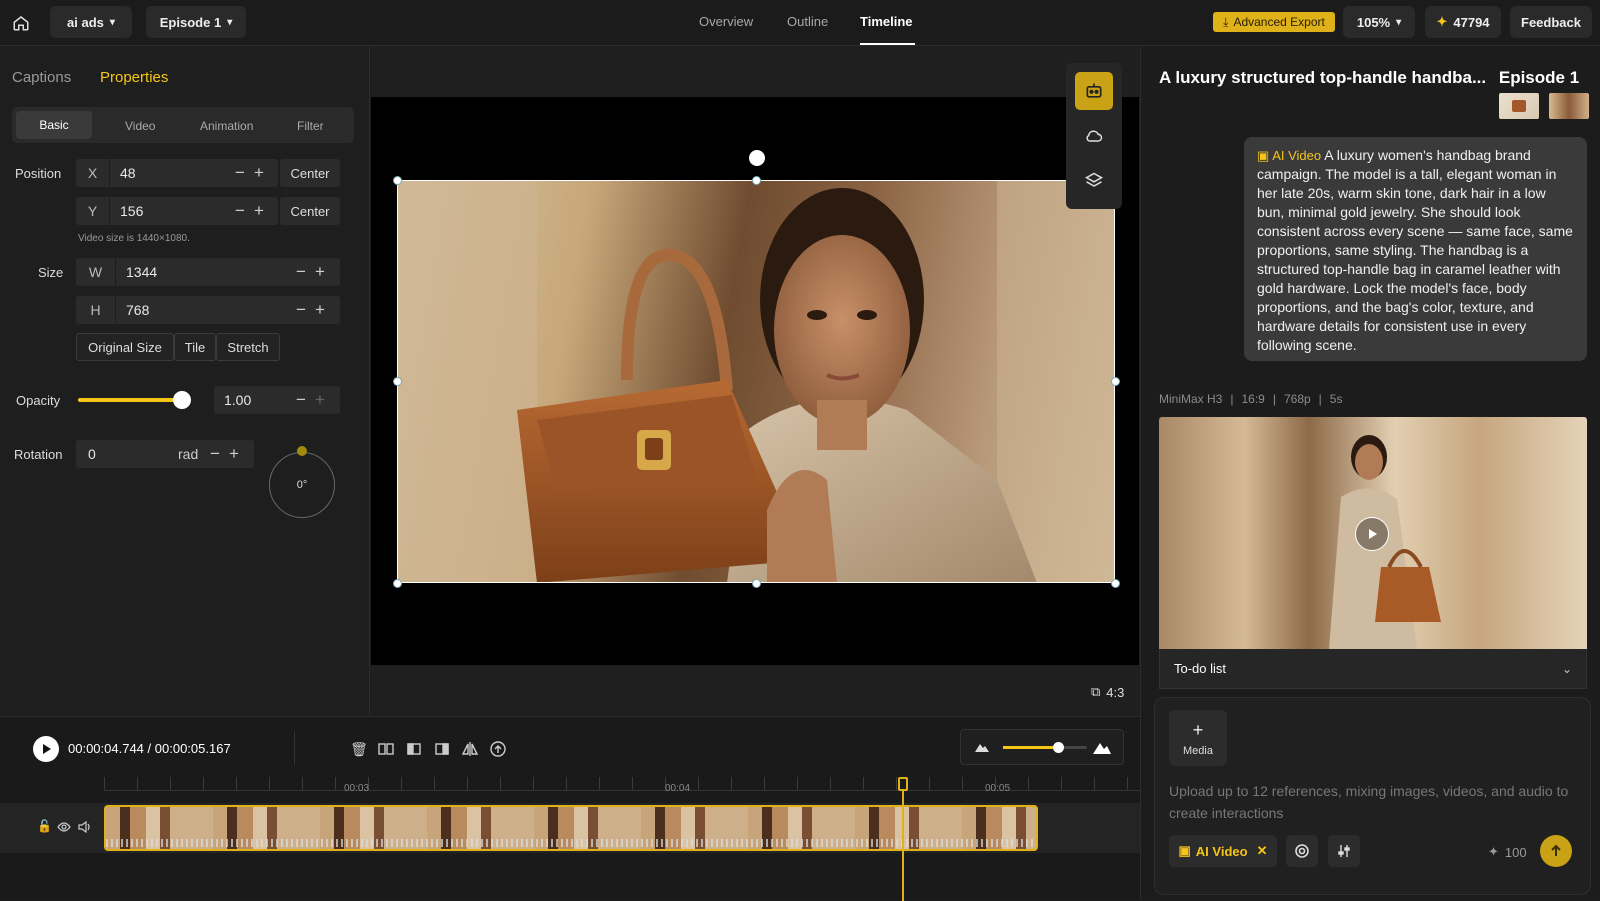 This screenshot has width=1600, height=901. Describe the element at coordinates (240, 173) in the screenshot. I see `x-decrement-button: −` at that location.